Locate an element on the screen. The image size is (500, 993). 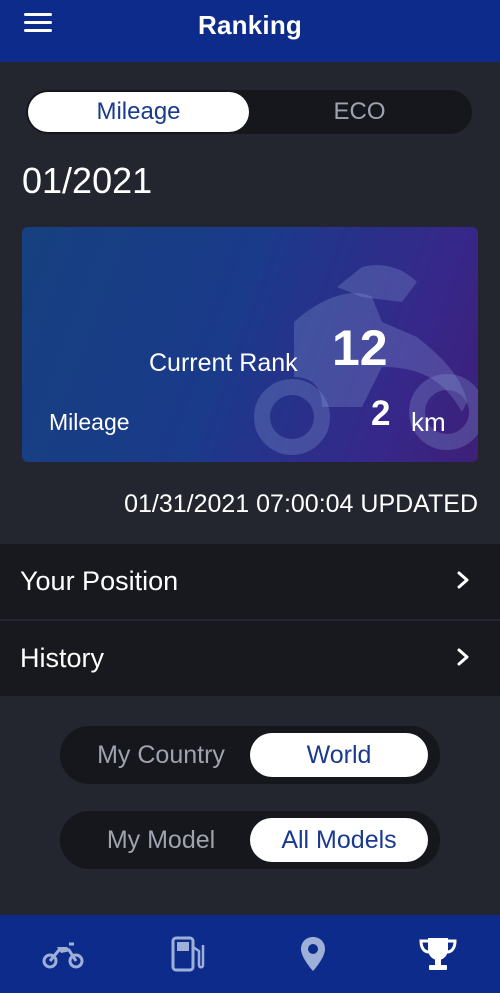
eco-tab: ECO is located at coordinates (359, 112).